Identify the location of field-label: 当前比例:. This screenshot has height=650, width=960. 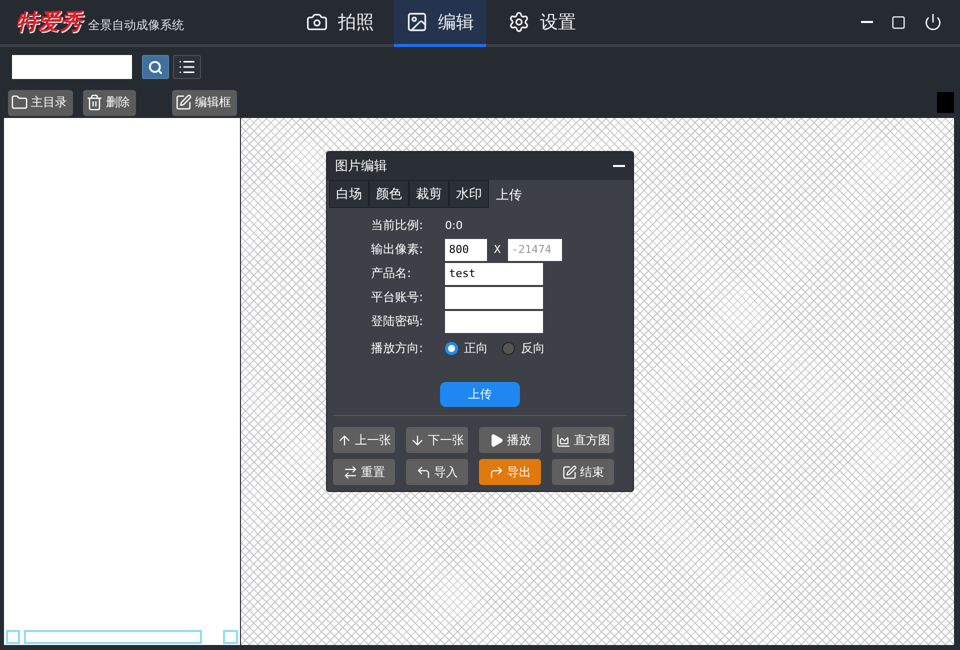
(397, 225).